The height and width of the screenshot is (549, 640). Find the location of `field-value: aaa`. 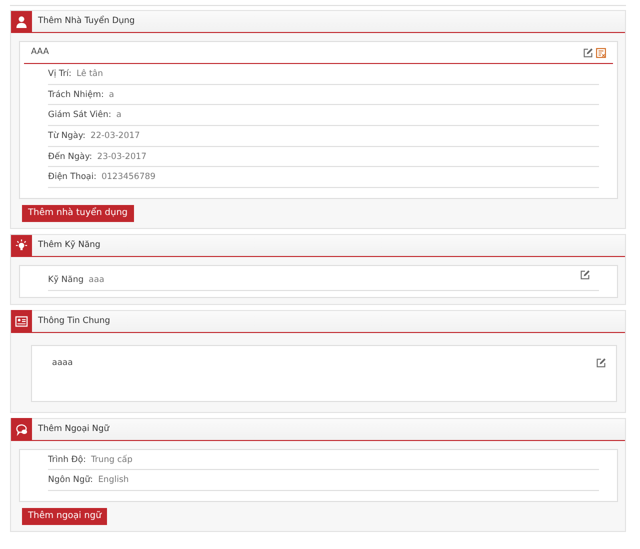

field-value: aaa is located at coordinates (96, 280).